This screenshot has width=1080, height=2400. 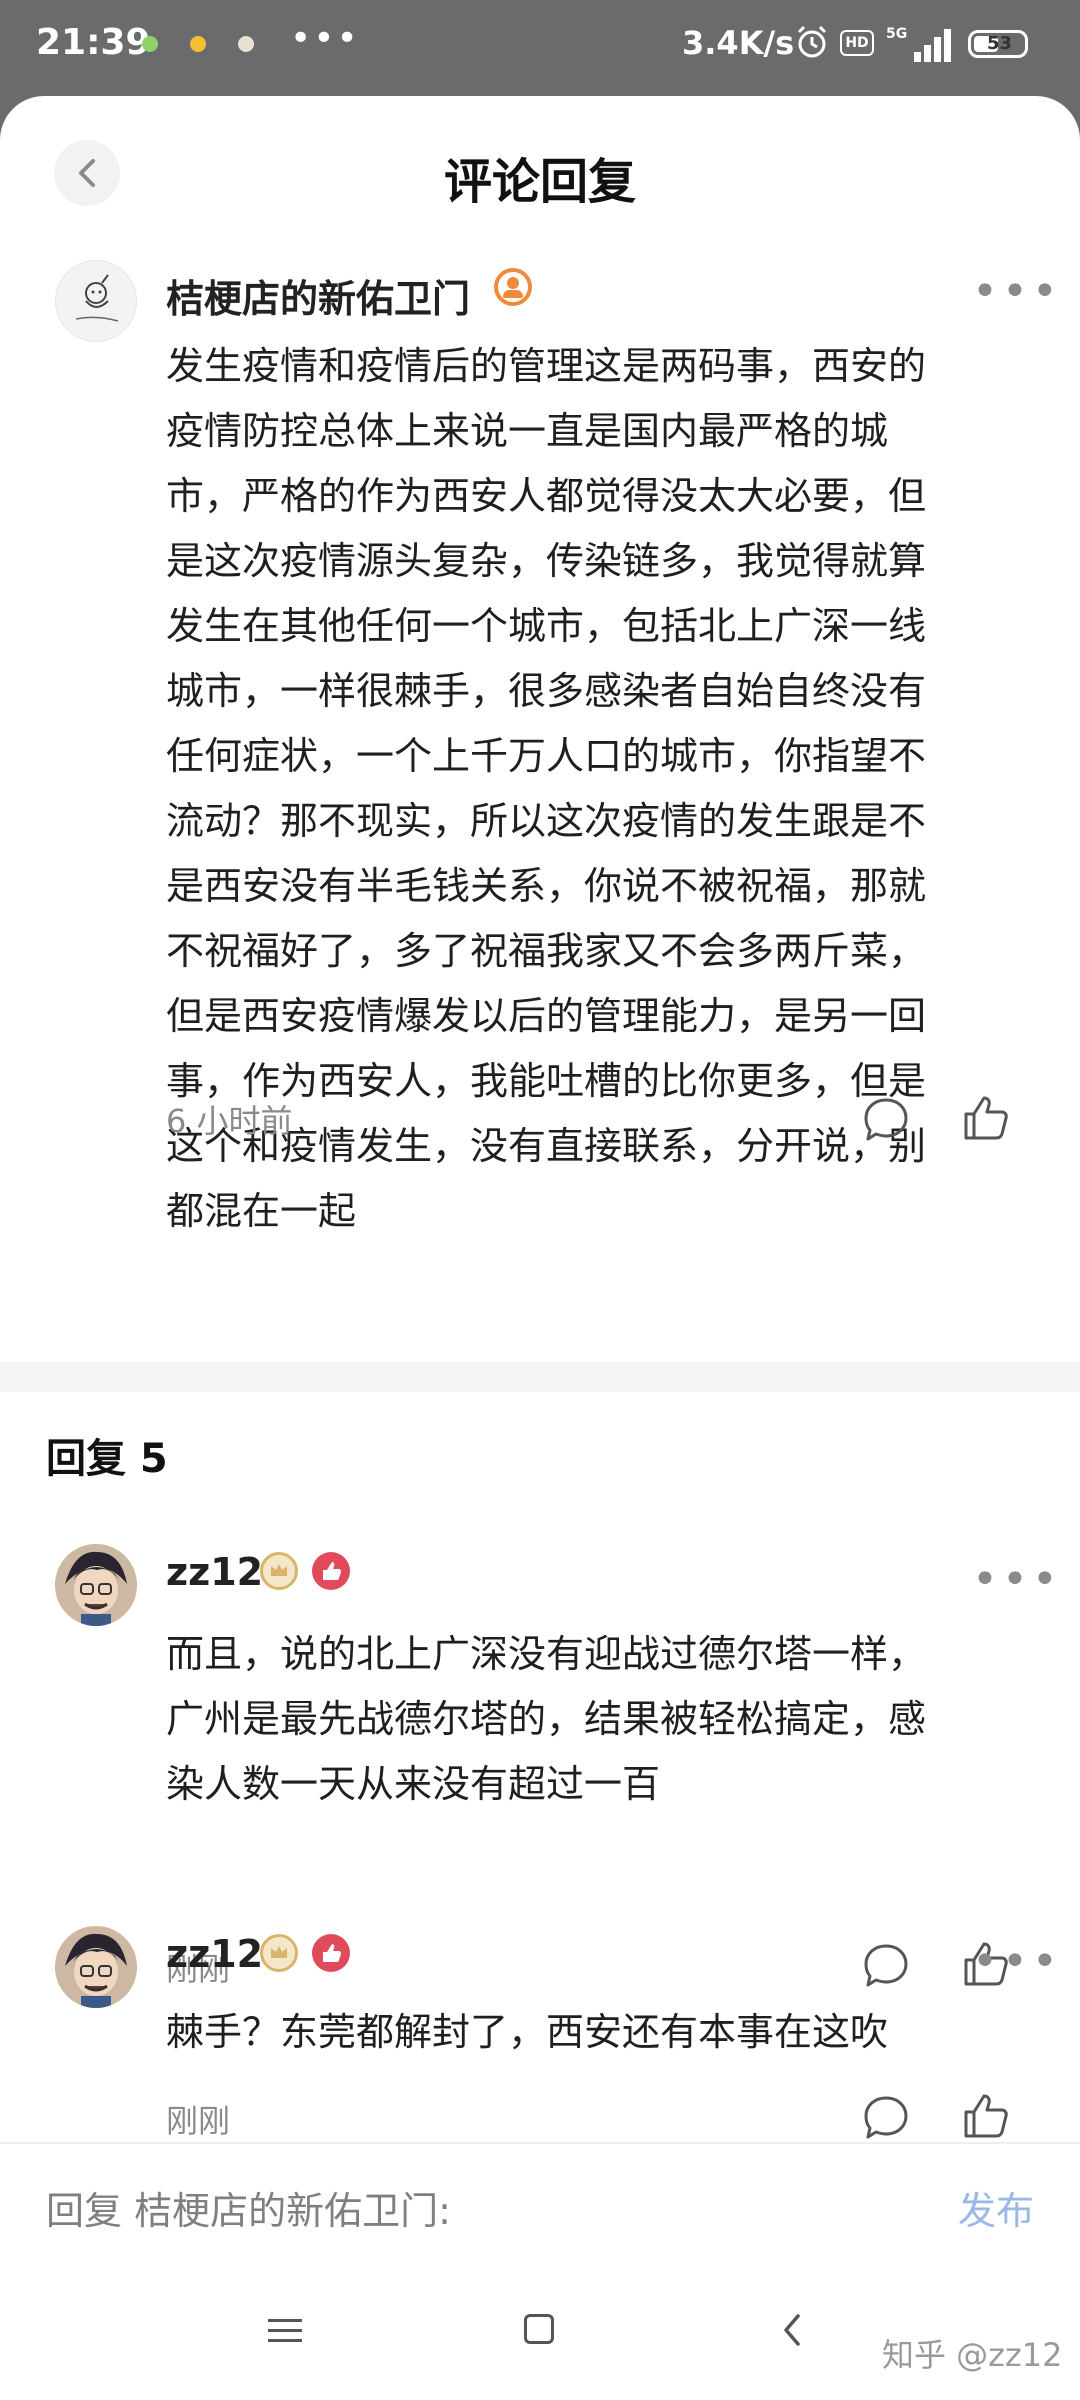 I want to click on network-type: 5G, so click(x=896, y=34).